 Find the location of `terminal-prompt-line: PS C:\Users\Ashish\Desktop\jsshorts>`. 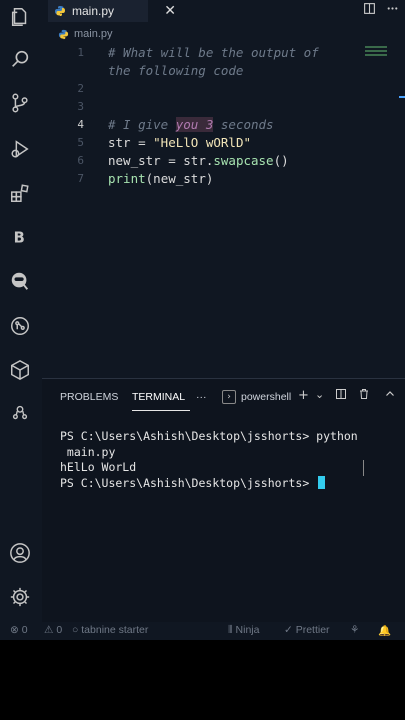

terminal-prompt-line: PS C:\Users\Ashish\Desktop\jsshorts> is located at coordinates (230, 483).